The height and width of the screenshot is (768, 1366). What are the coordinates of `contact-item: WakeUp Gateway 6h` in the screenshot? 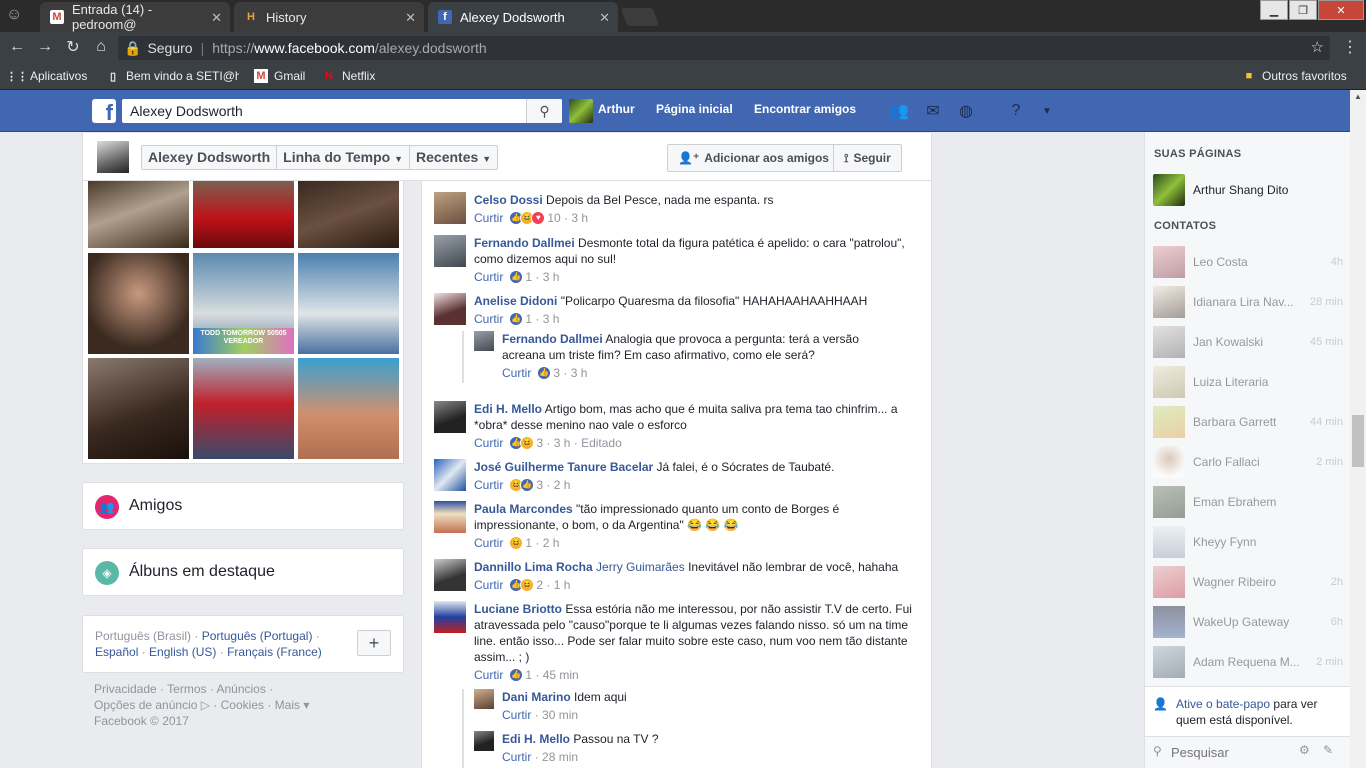 It's located at (1248, 622).